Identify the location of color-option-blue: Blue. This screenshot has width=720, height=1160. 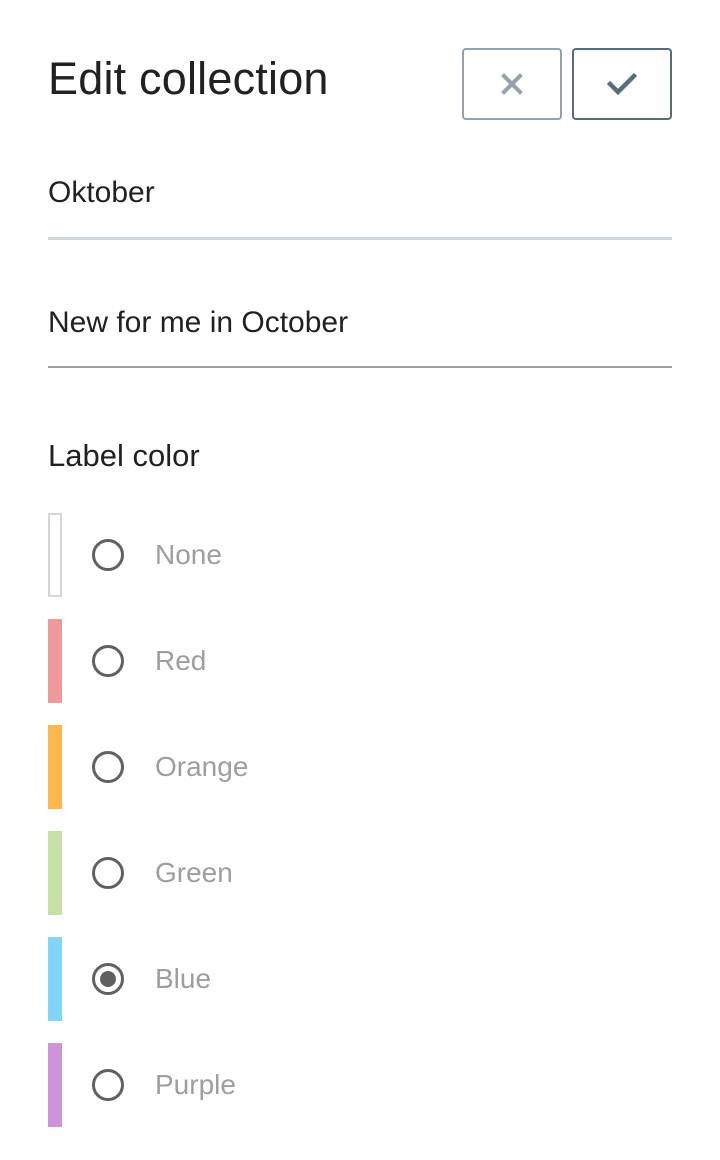
(360, 979).